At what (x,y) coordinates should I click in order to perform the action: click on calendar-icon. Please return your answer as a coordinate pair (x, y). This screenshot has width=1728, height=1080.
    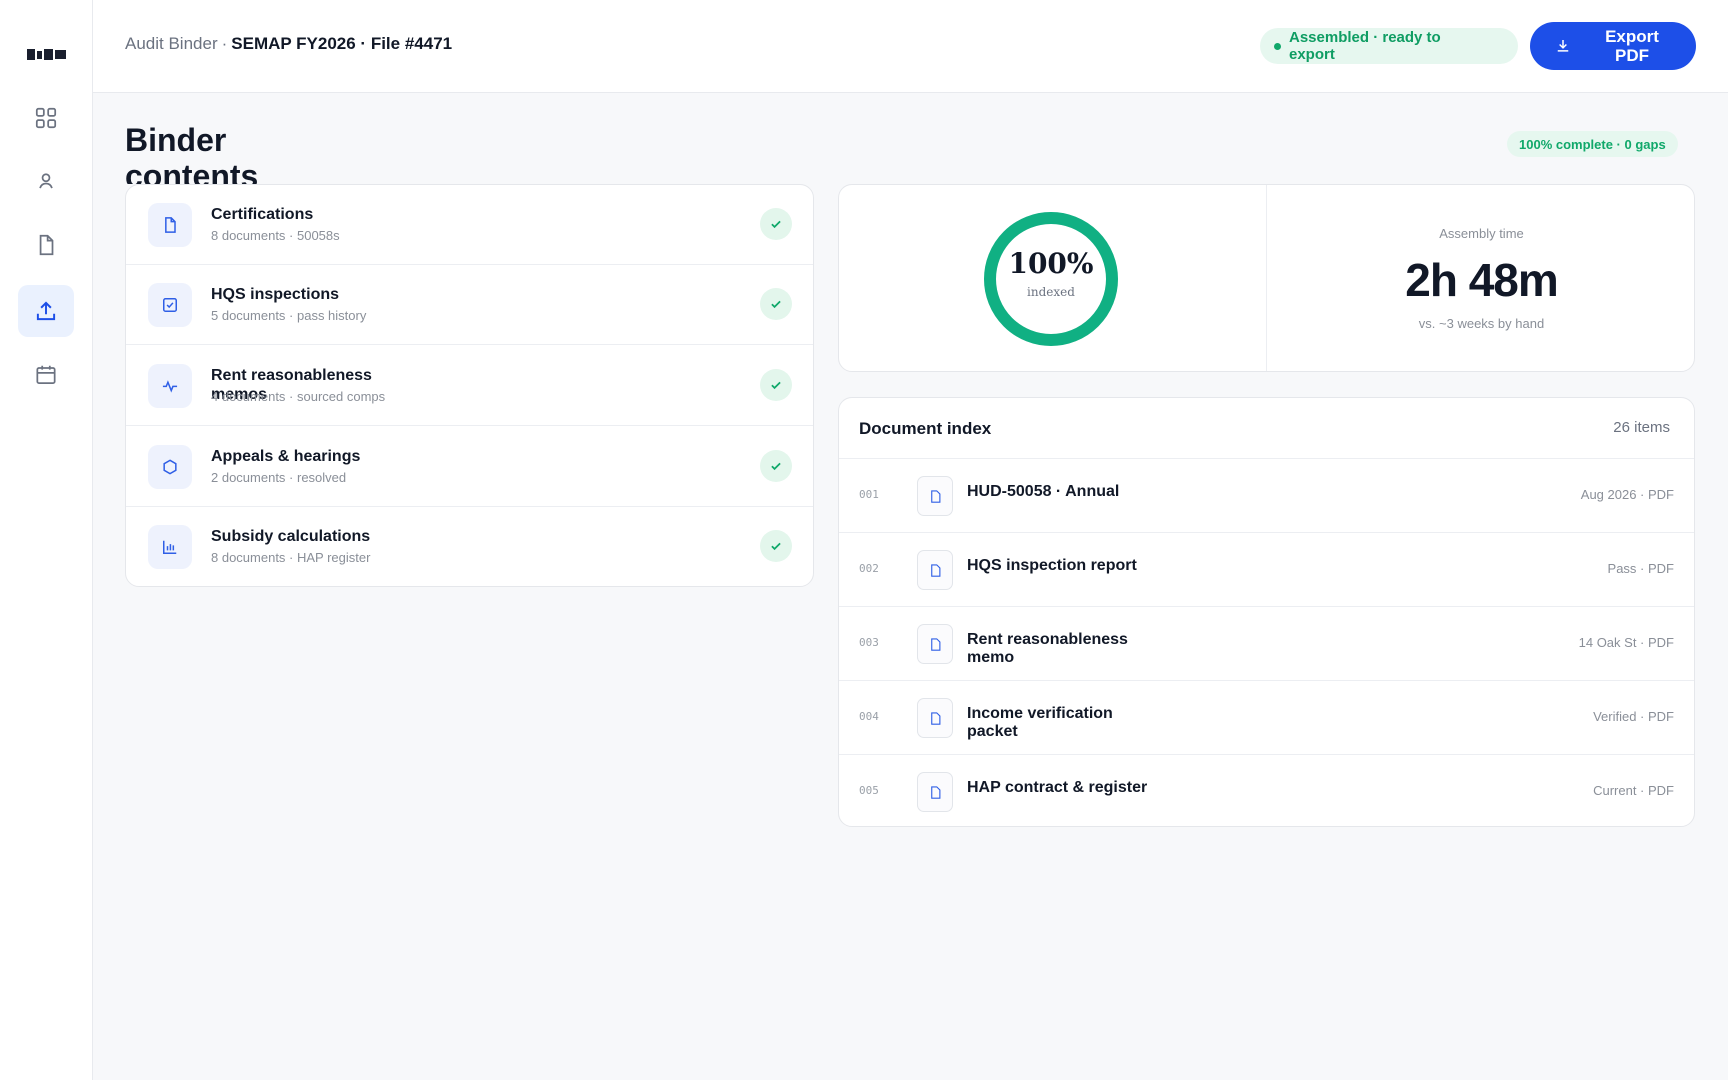
    Looking at the image, I should click on (46, 374).